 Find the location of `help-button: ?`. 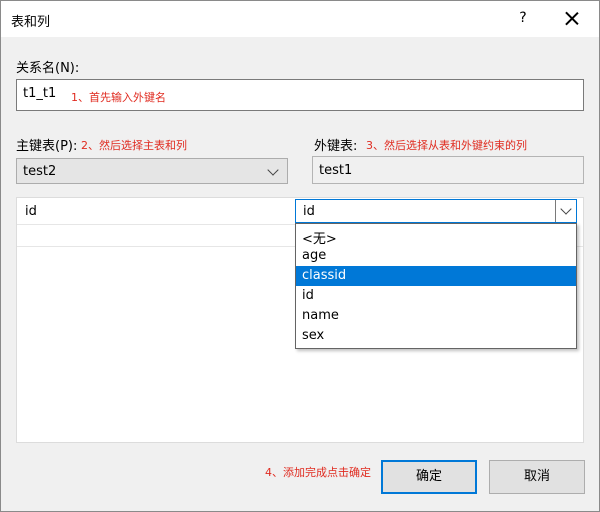

help-button: ? is located at coordinates (523, 18).